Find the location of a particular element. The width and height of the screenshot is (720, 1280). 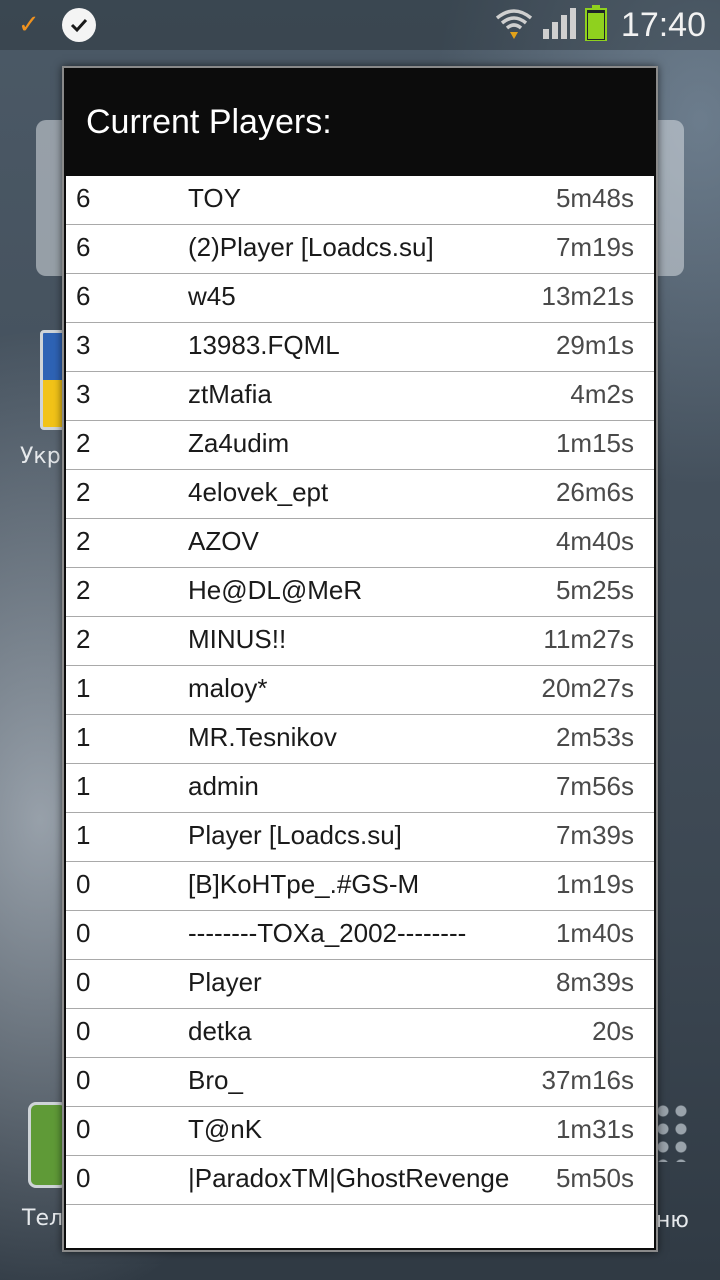

player-row: 2 He@DL@MeR 5m25s is located at coordinates (360, 592).